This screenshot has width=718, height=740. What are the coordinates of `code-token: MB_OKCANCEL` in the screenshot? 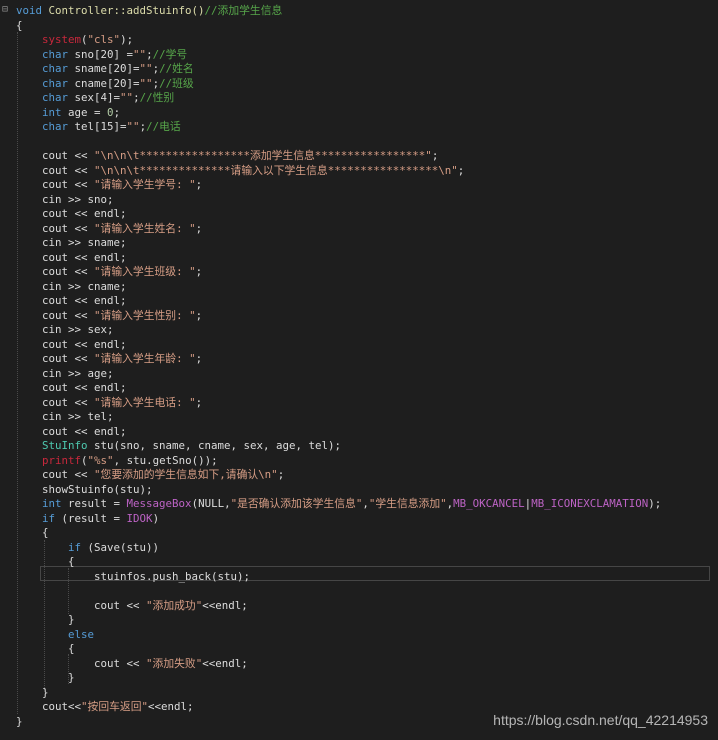 It's located at (489, 503).